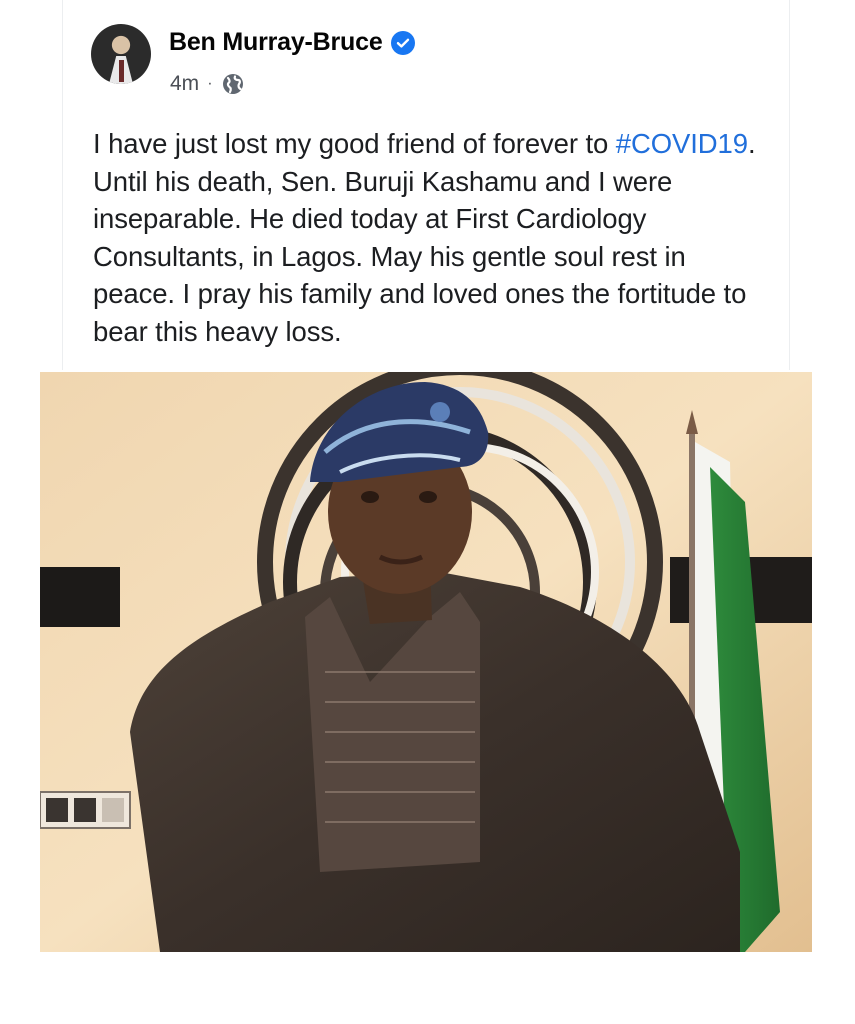  Describe the element at coordinates (276, 42) in the screenshot. I see `author-name: Ben Murray-Bruce` at that location.